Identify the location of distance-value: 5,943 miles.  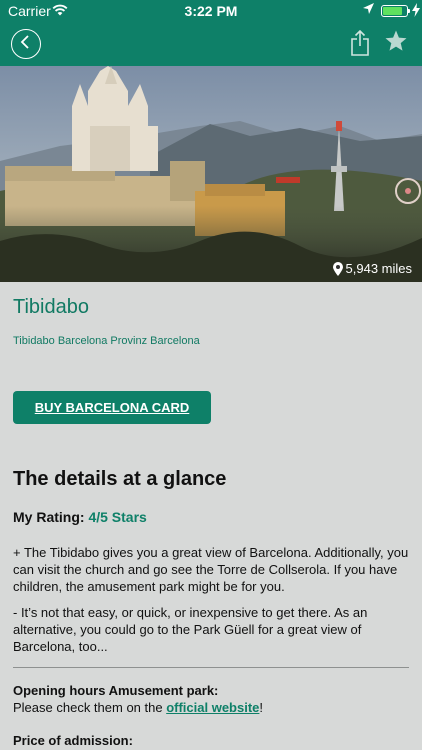
(378, 268).